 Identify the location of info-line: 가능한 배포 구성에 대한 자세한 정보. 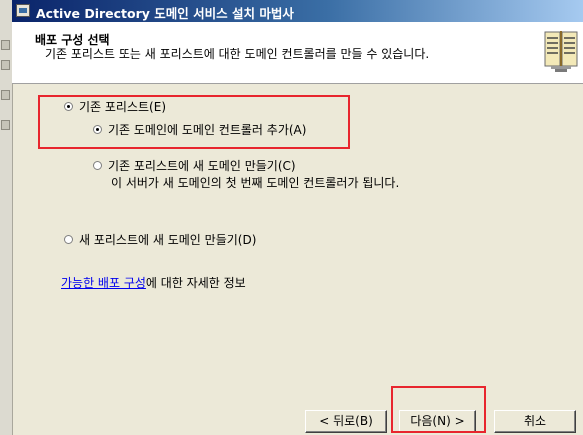
(153, 282).